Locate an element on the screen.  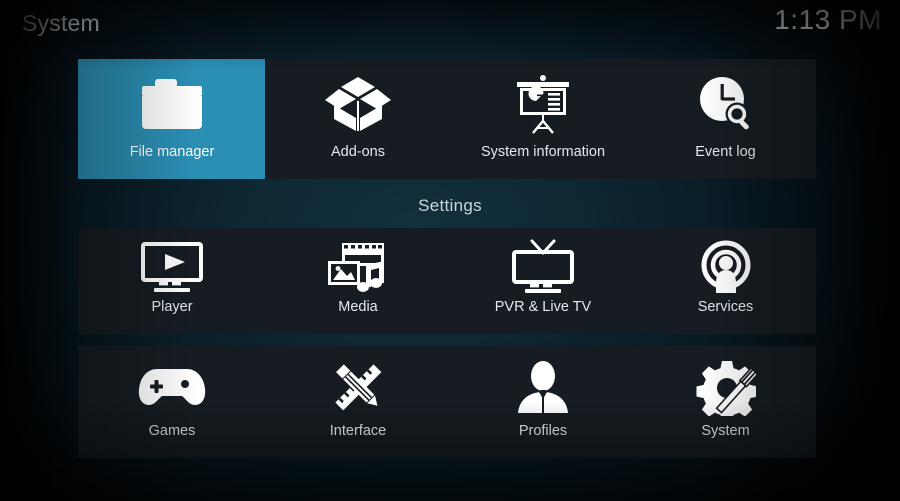
tile-label: System is located at coordinates (725, 431).